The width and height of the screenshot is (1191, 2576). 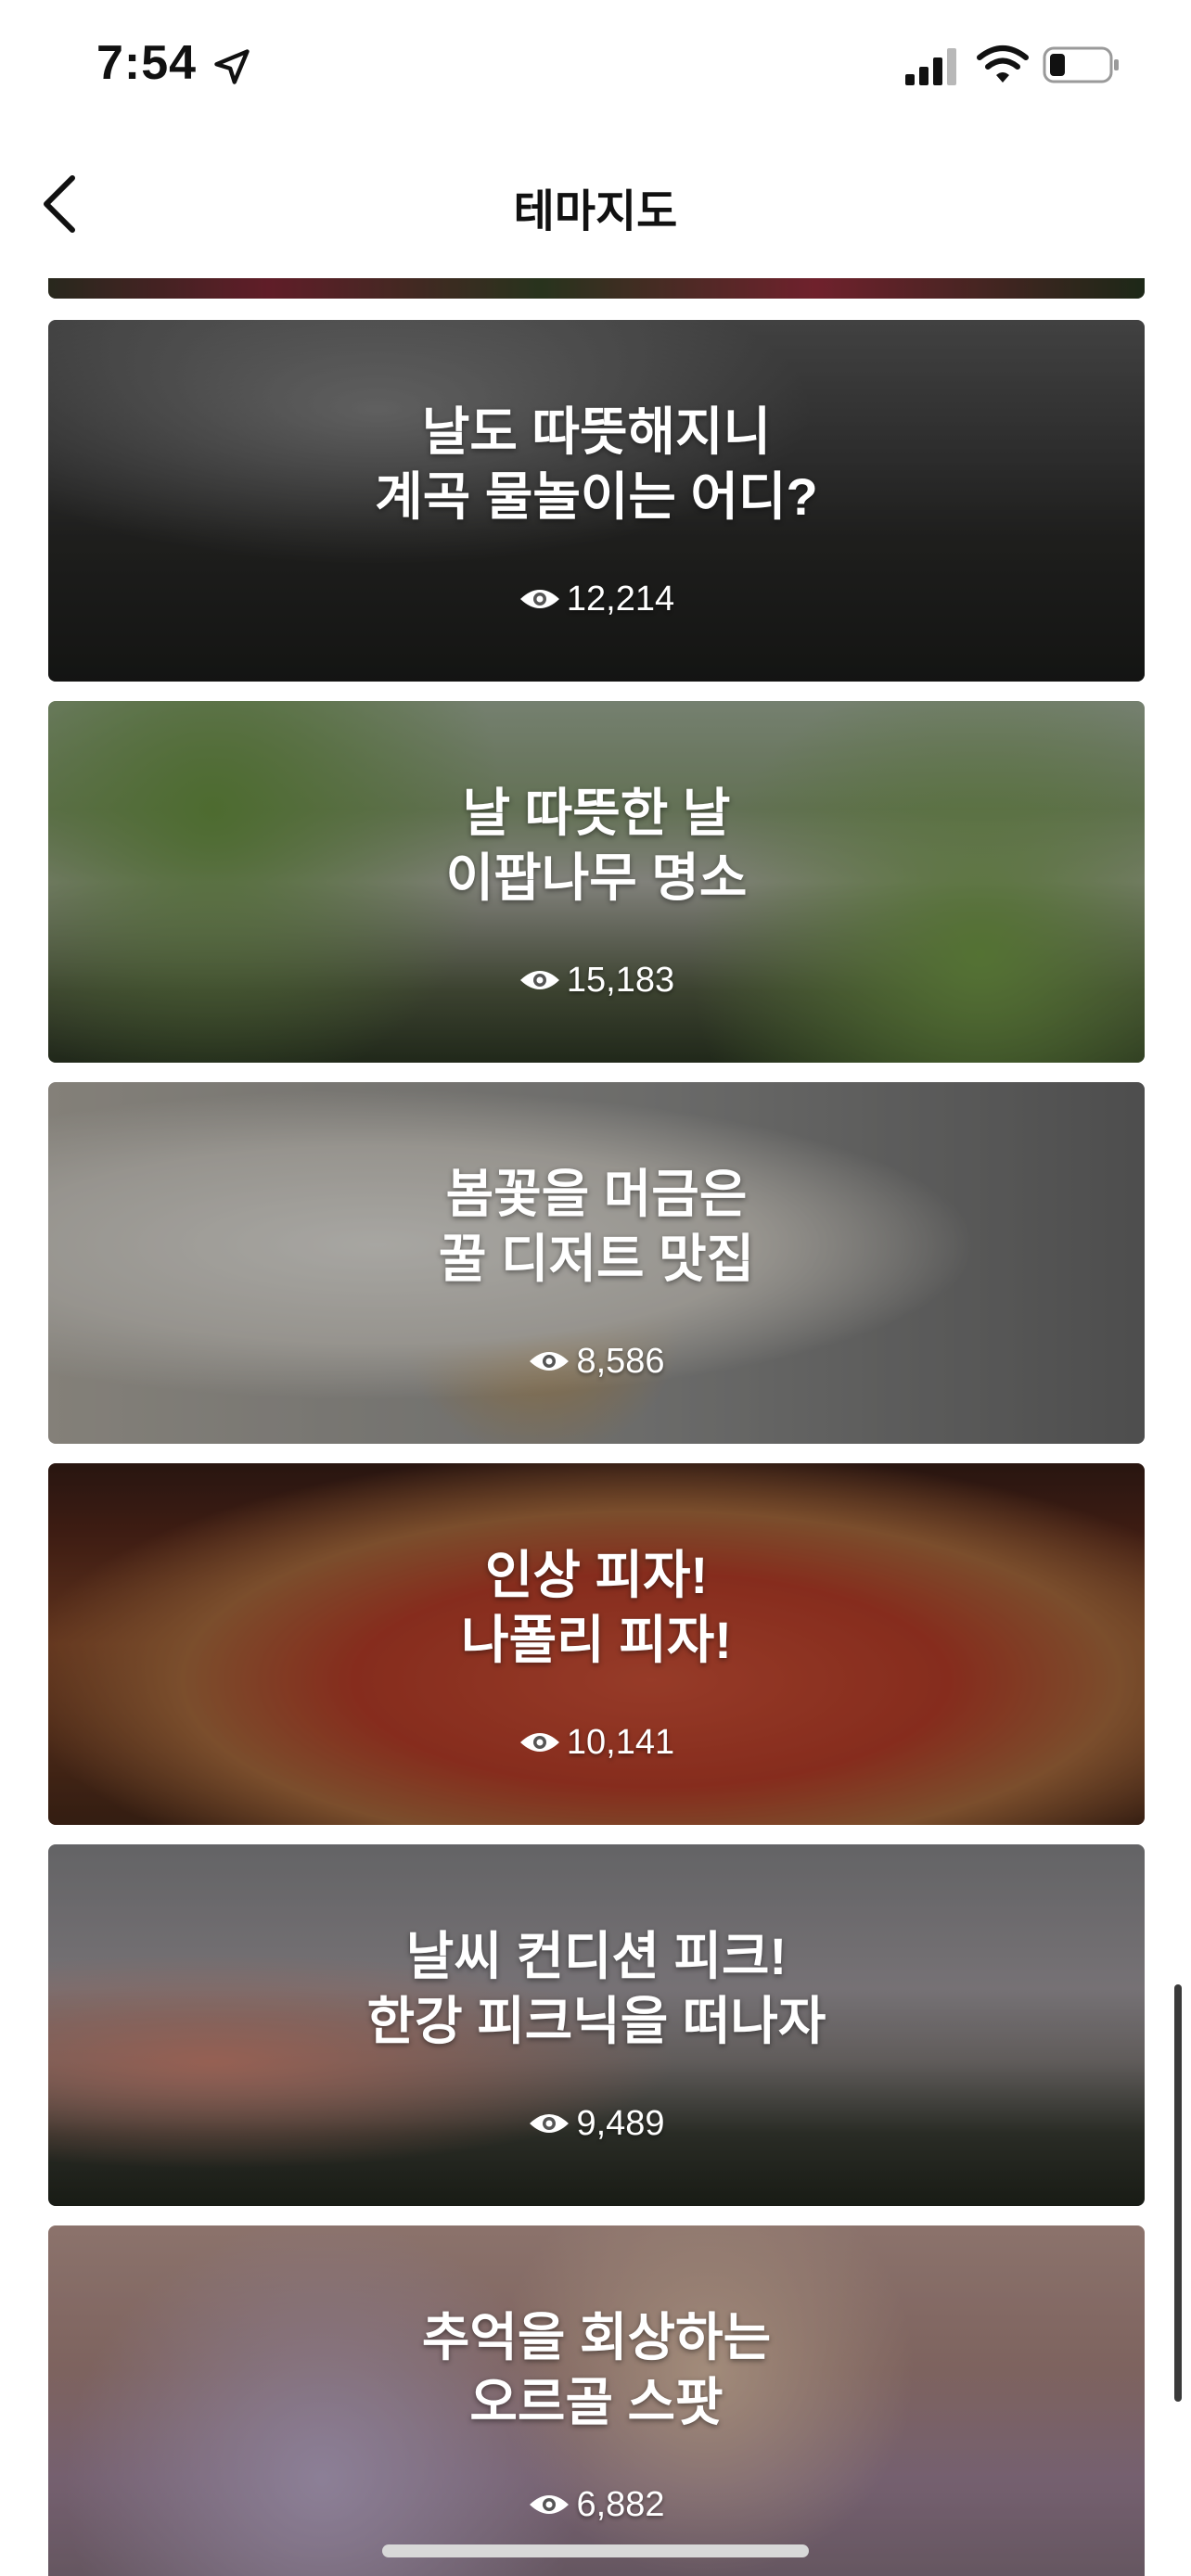 I want to click on wifi-icon, so click(x=1003, y=64).